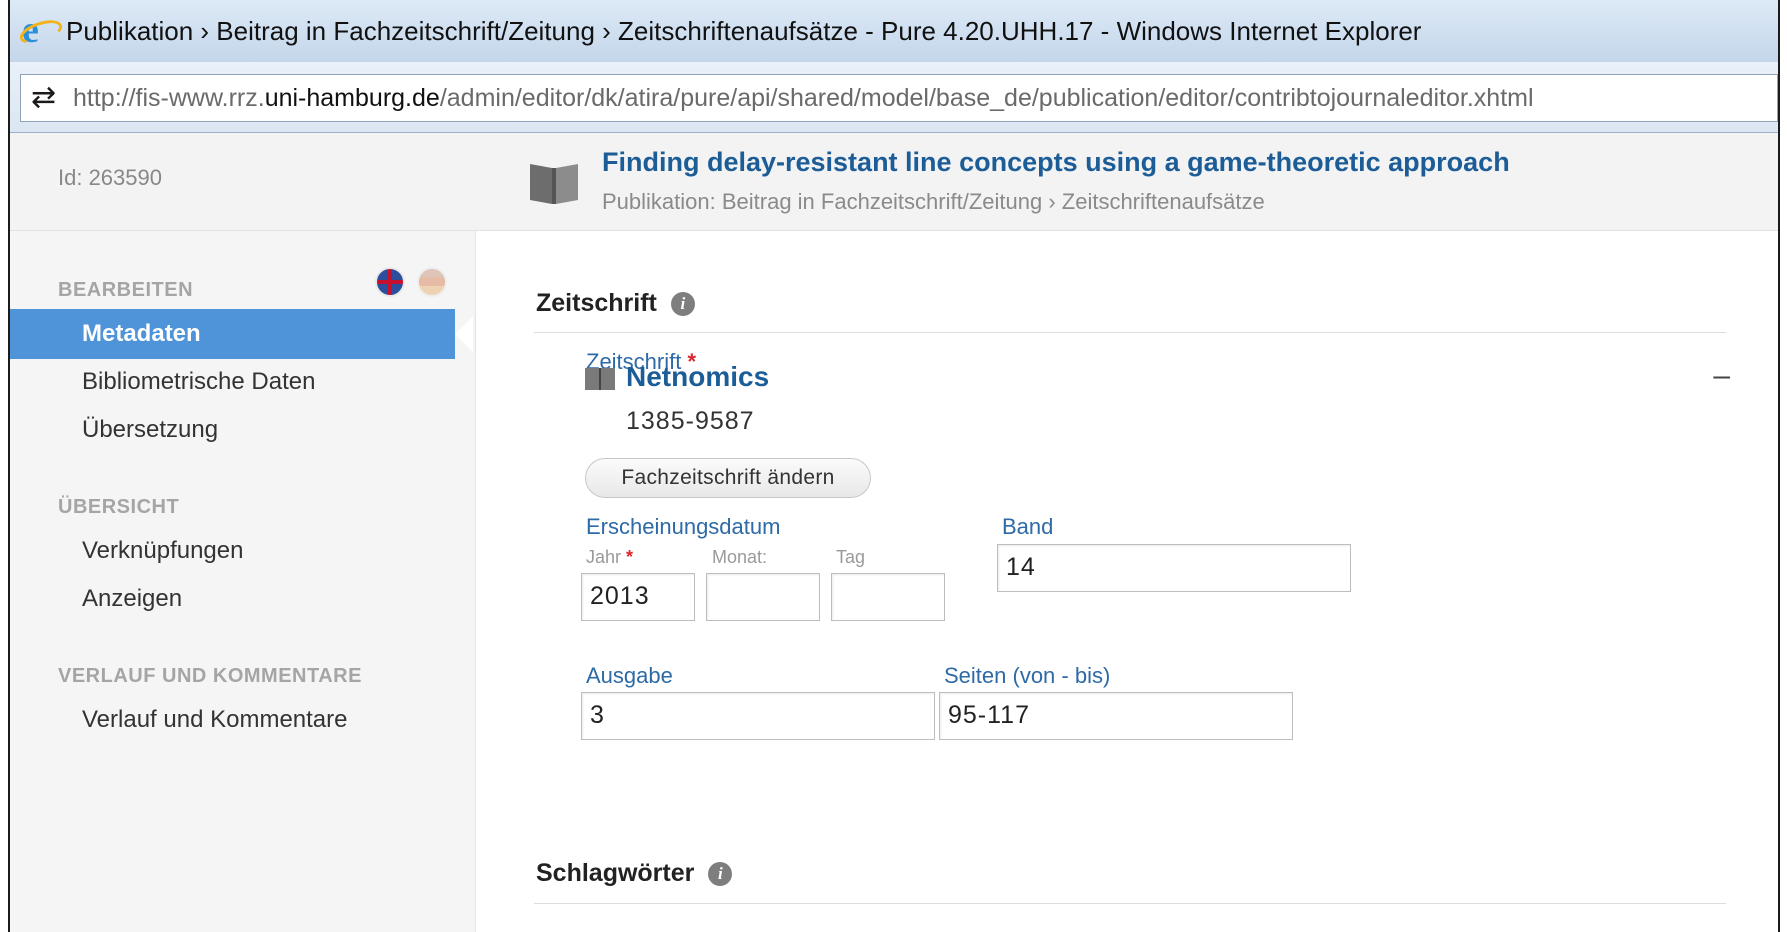 The width and height of the screenshot is (1787, 932). What do you see at coordinates (232, 599) in the screenshot?
I see `sidebar-item-anzeigen: Anzeigen` at bounding box center [232, 599].